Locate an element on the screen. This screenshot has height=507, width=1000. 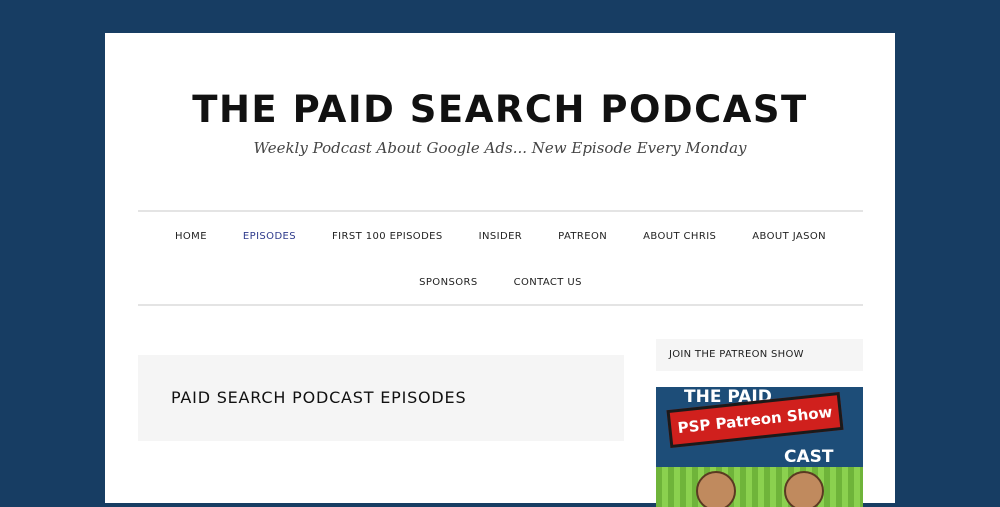
nav-item-about-chris: ABOUT CHRIS is located at coordinates (679, 237).